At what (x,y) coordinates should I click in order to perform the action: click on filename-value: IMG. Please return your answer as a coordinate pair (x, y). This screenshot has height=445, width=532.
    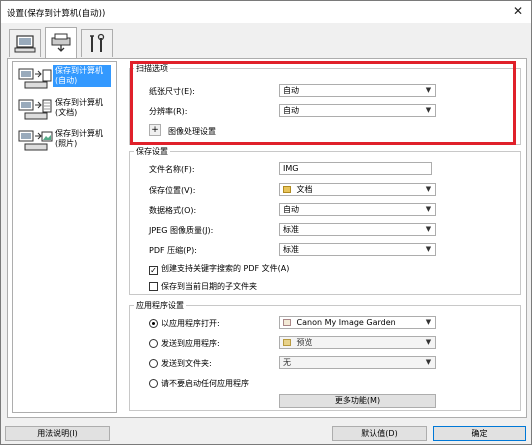
    Looking at the image, I should click on (291, 168).